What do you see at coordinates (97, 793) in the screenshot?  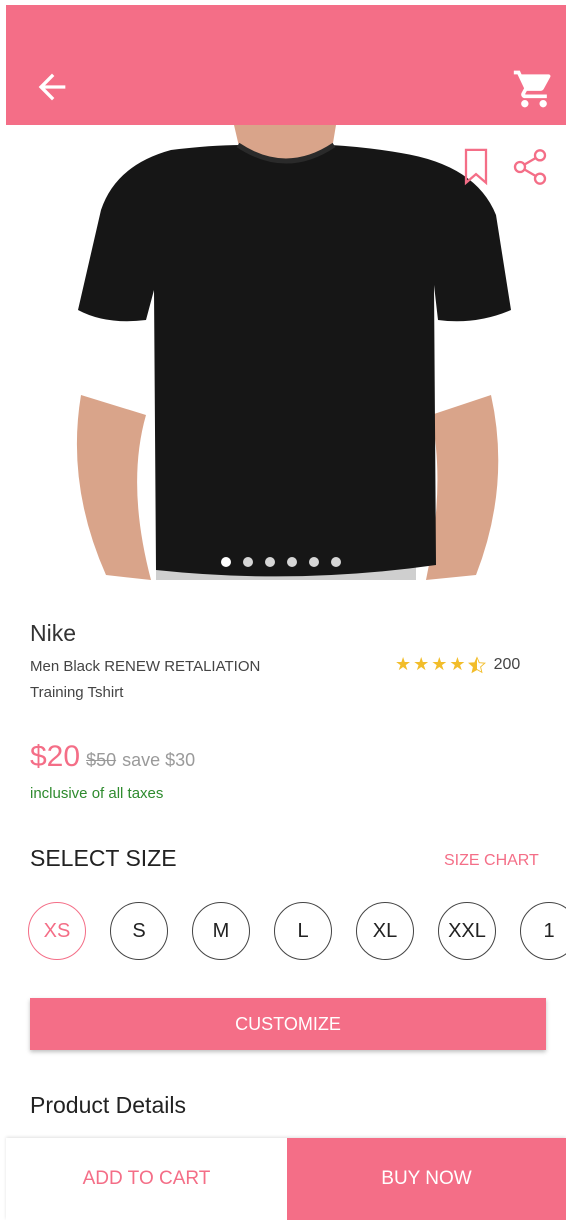 I see `tax-note: inclusive of all taxes` at bounding box center [97, 793].